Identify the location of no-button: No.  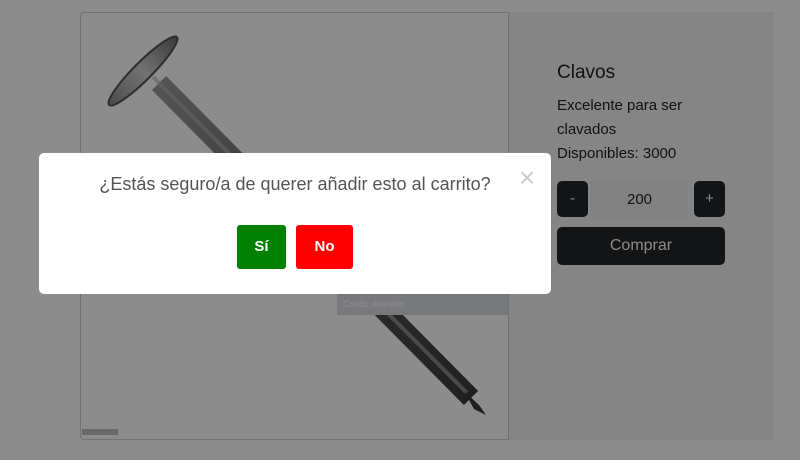
(324, 247).